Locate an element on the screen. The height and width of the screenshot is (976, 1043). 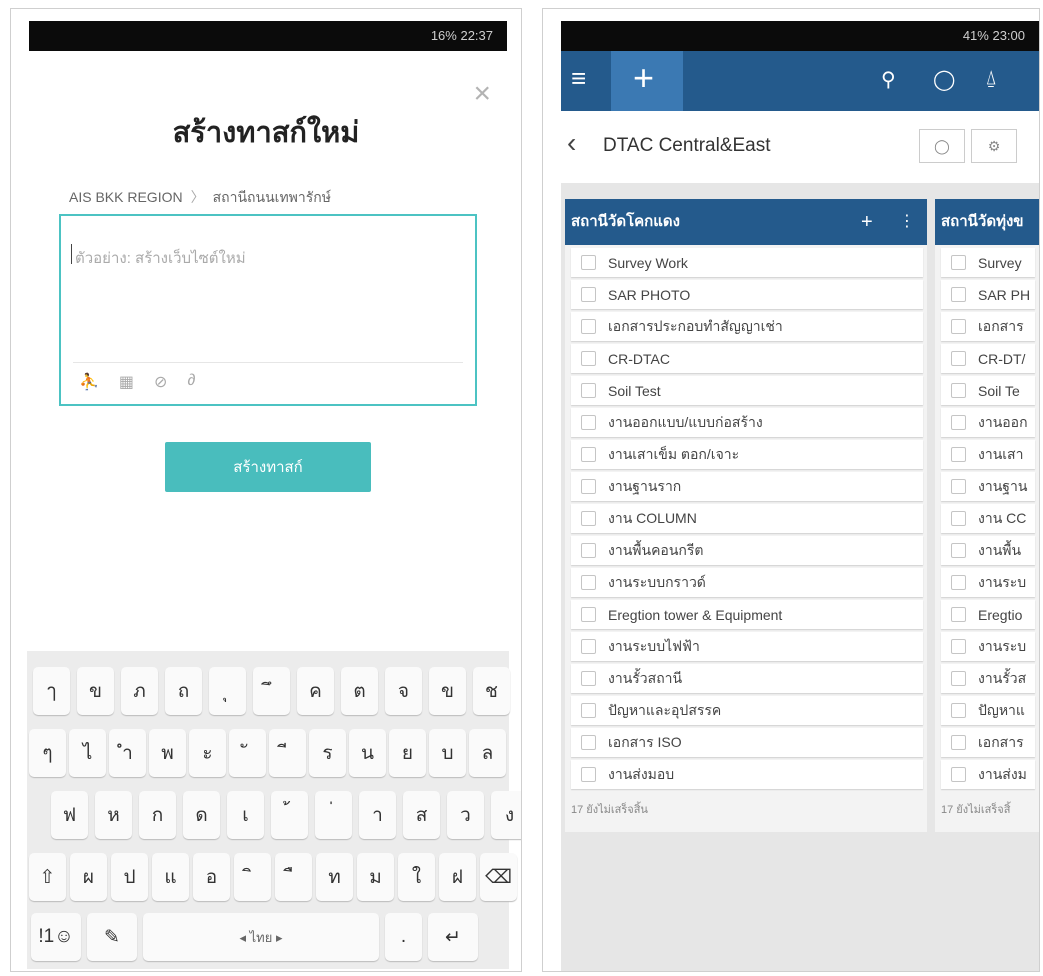
task-item: งานพื้นคอนกรีต is located at coordinates (747, 550).